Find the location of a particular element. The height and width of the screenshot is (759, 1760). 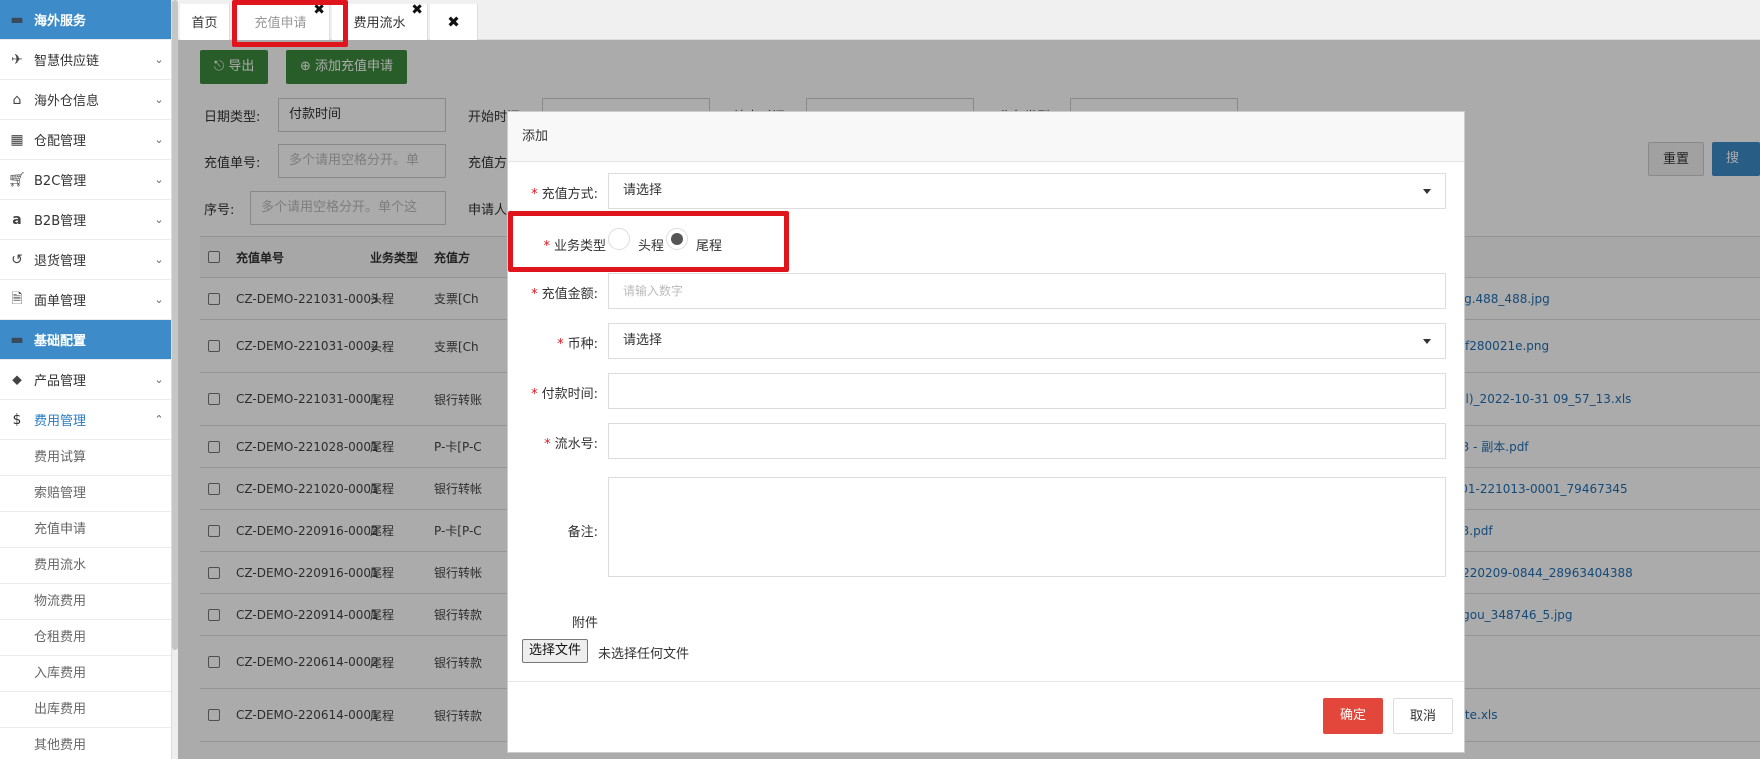

sidebar-item-label: 海外服务 is located at coordinates (60, 21).